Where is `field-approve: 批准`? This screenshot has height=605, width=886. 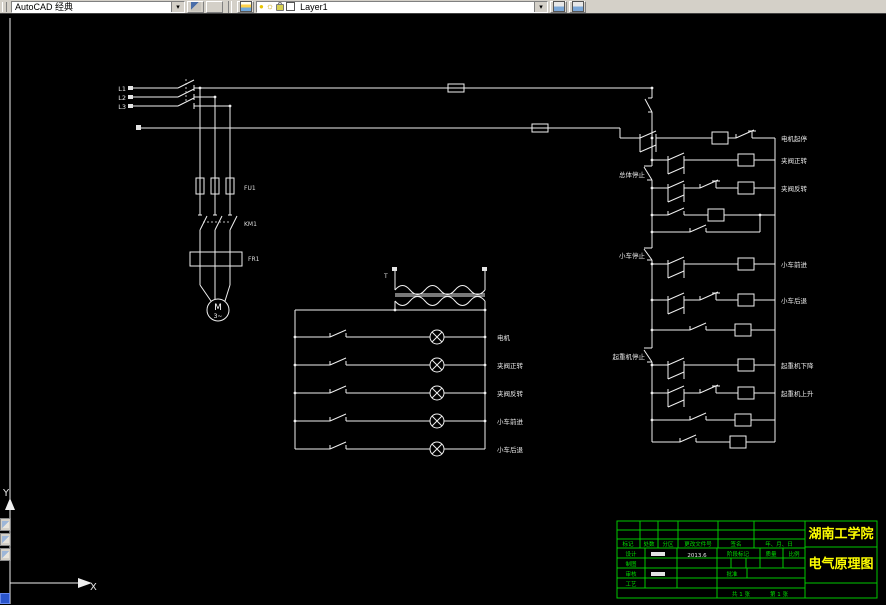
field-approve: 批准 is located at coordinates (732, 574).